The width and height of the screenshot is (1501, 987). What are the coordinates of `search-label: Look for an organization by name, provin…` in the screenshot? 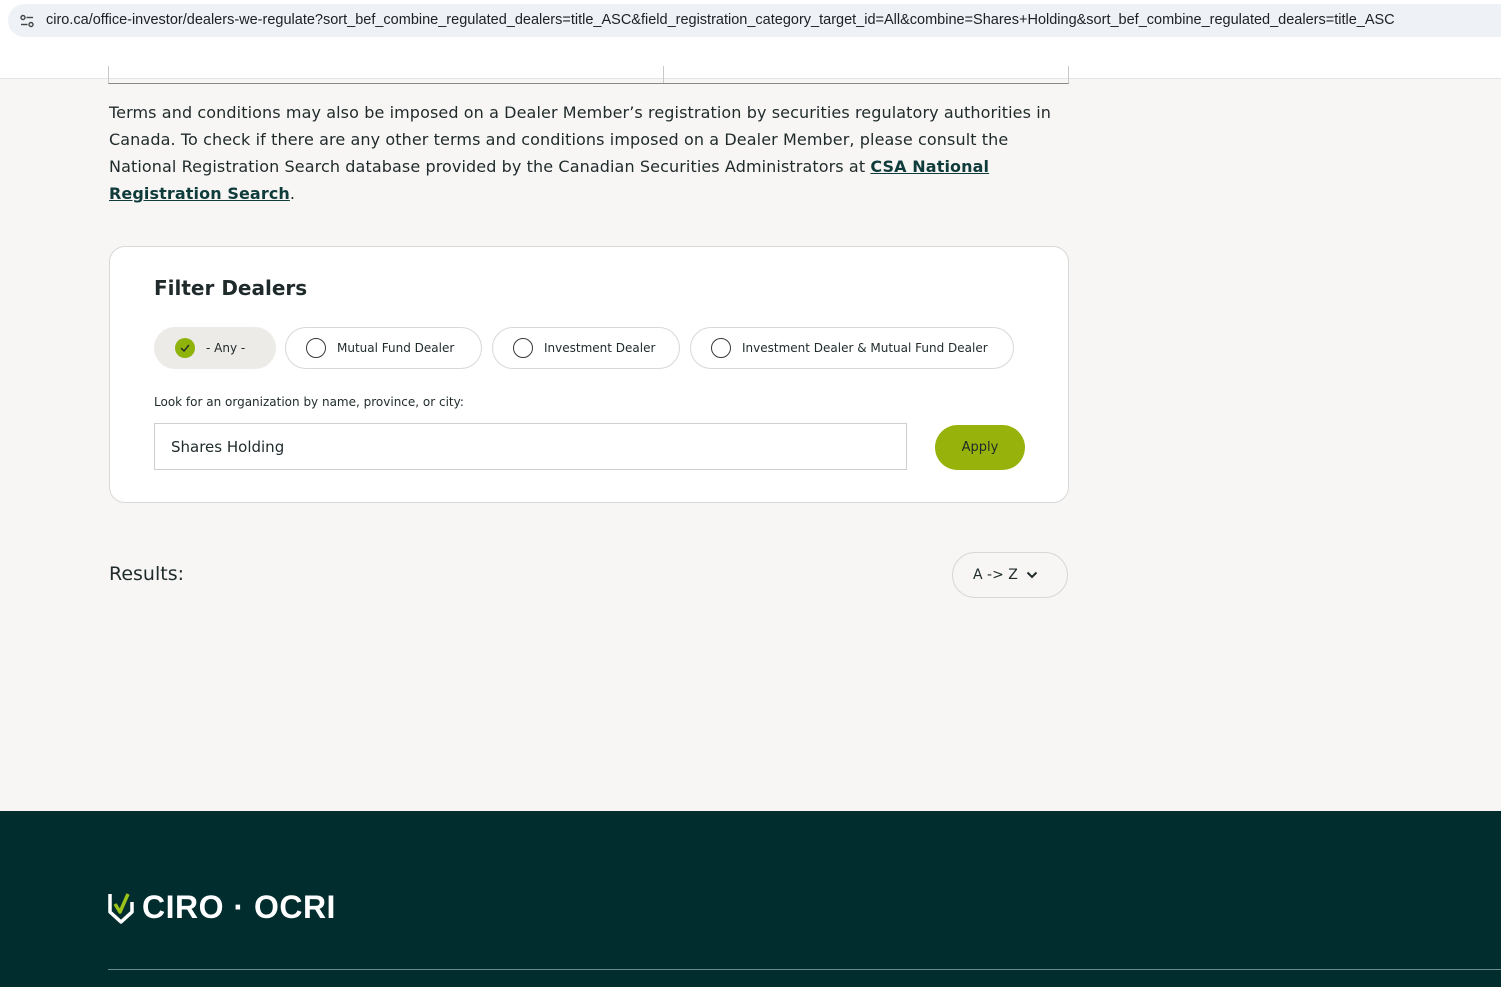 It's located at (309, 402).